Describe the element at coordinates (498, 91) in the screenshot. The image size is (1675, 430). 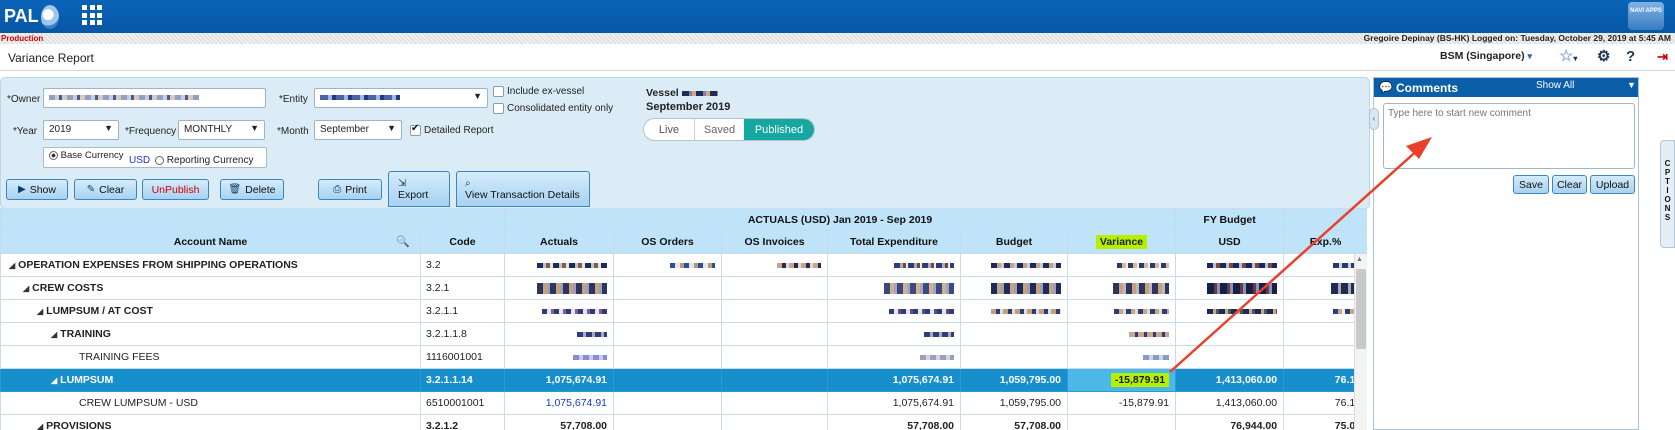
I see `include-ex-vessel-checkbox` at that location.